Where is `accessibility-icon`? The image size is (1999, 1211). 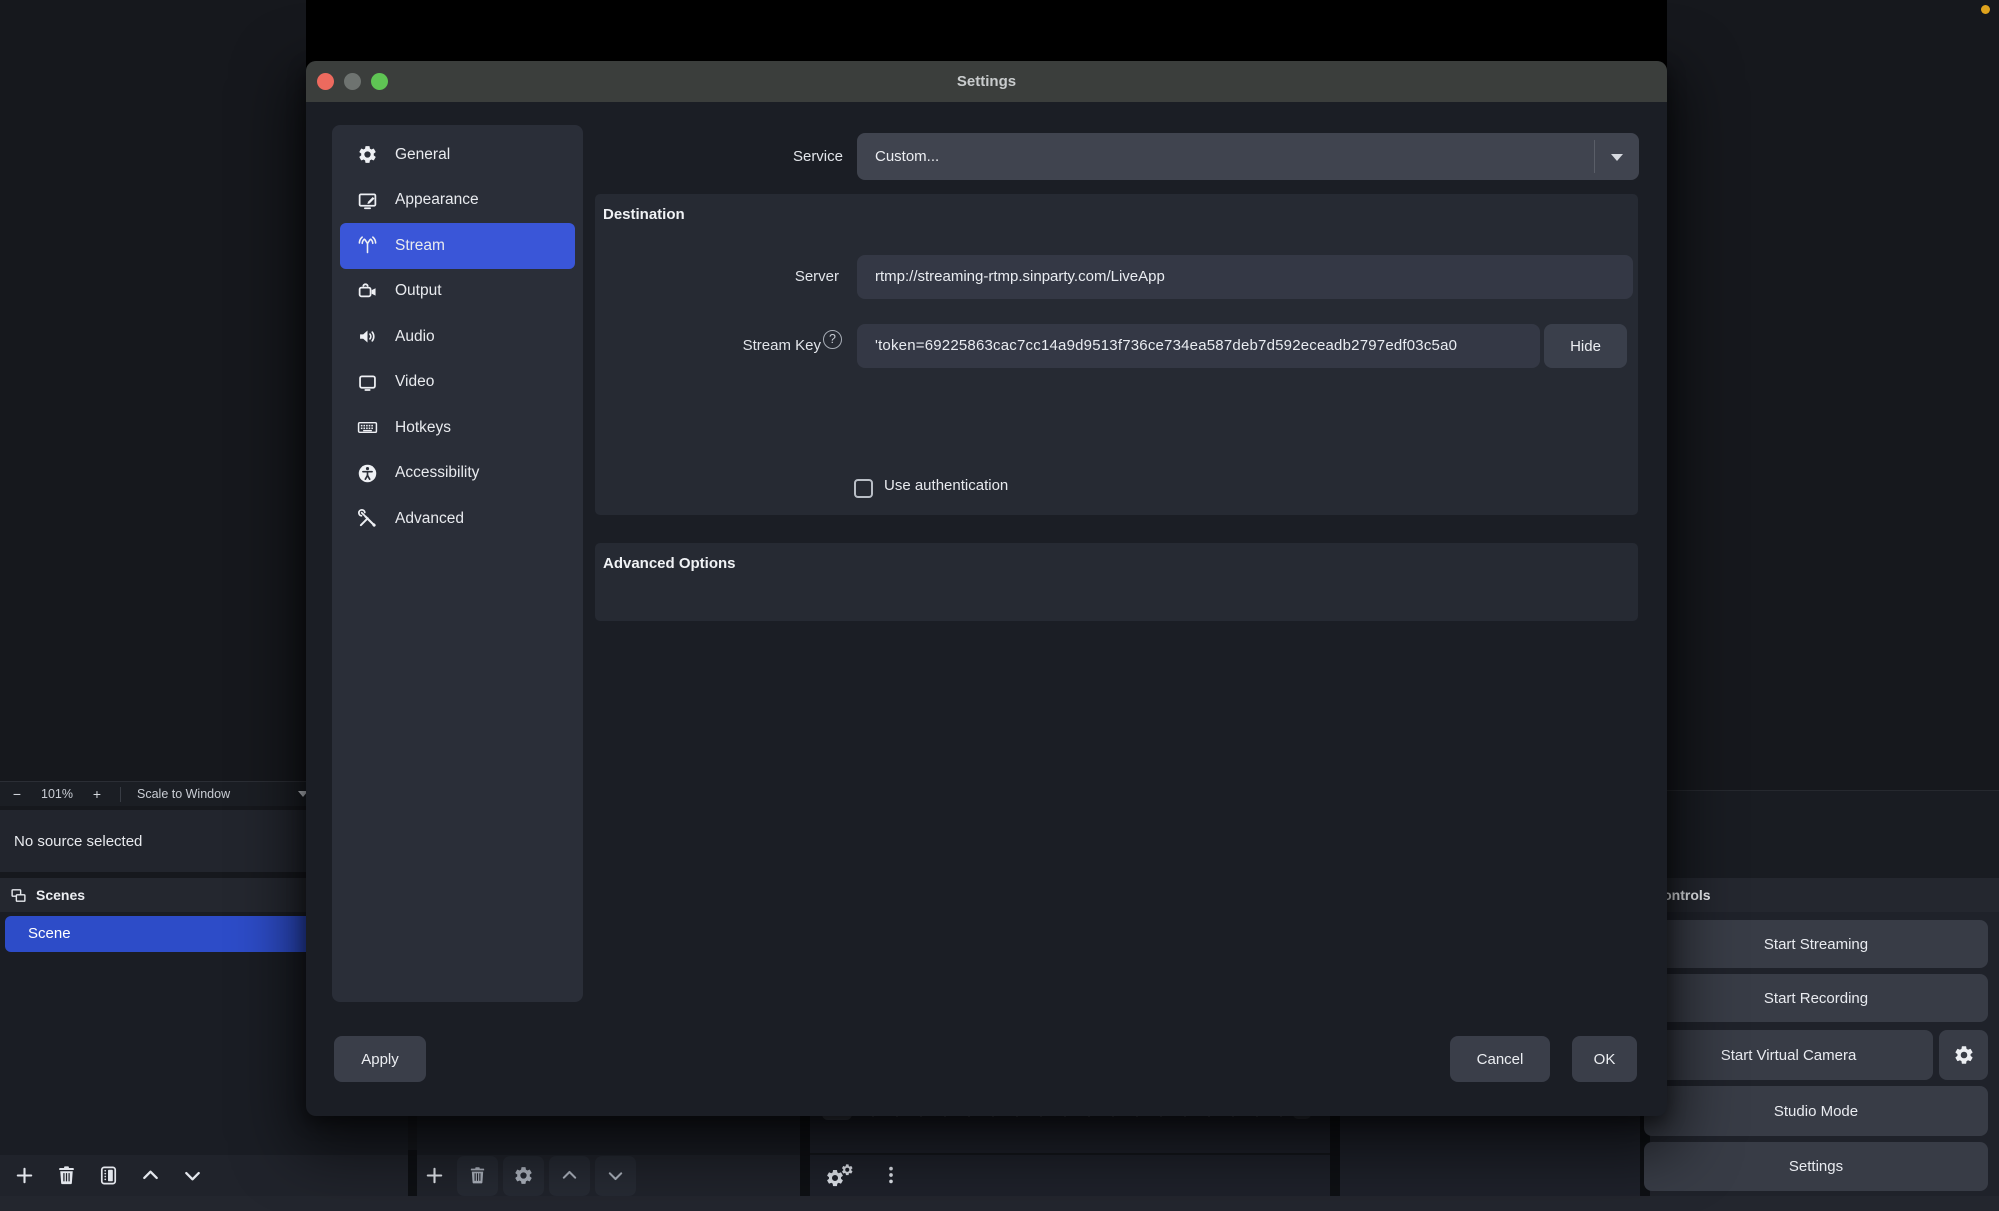
accessibility-icon is located at coordinates (367, 473).